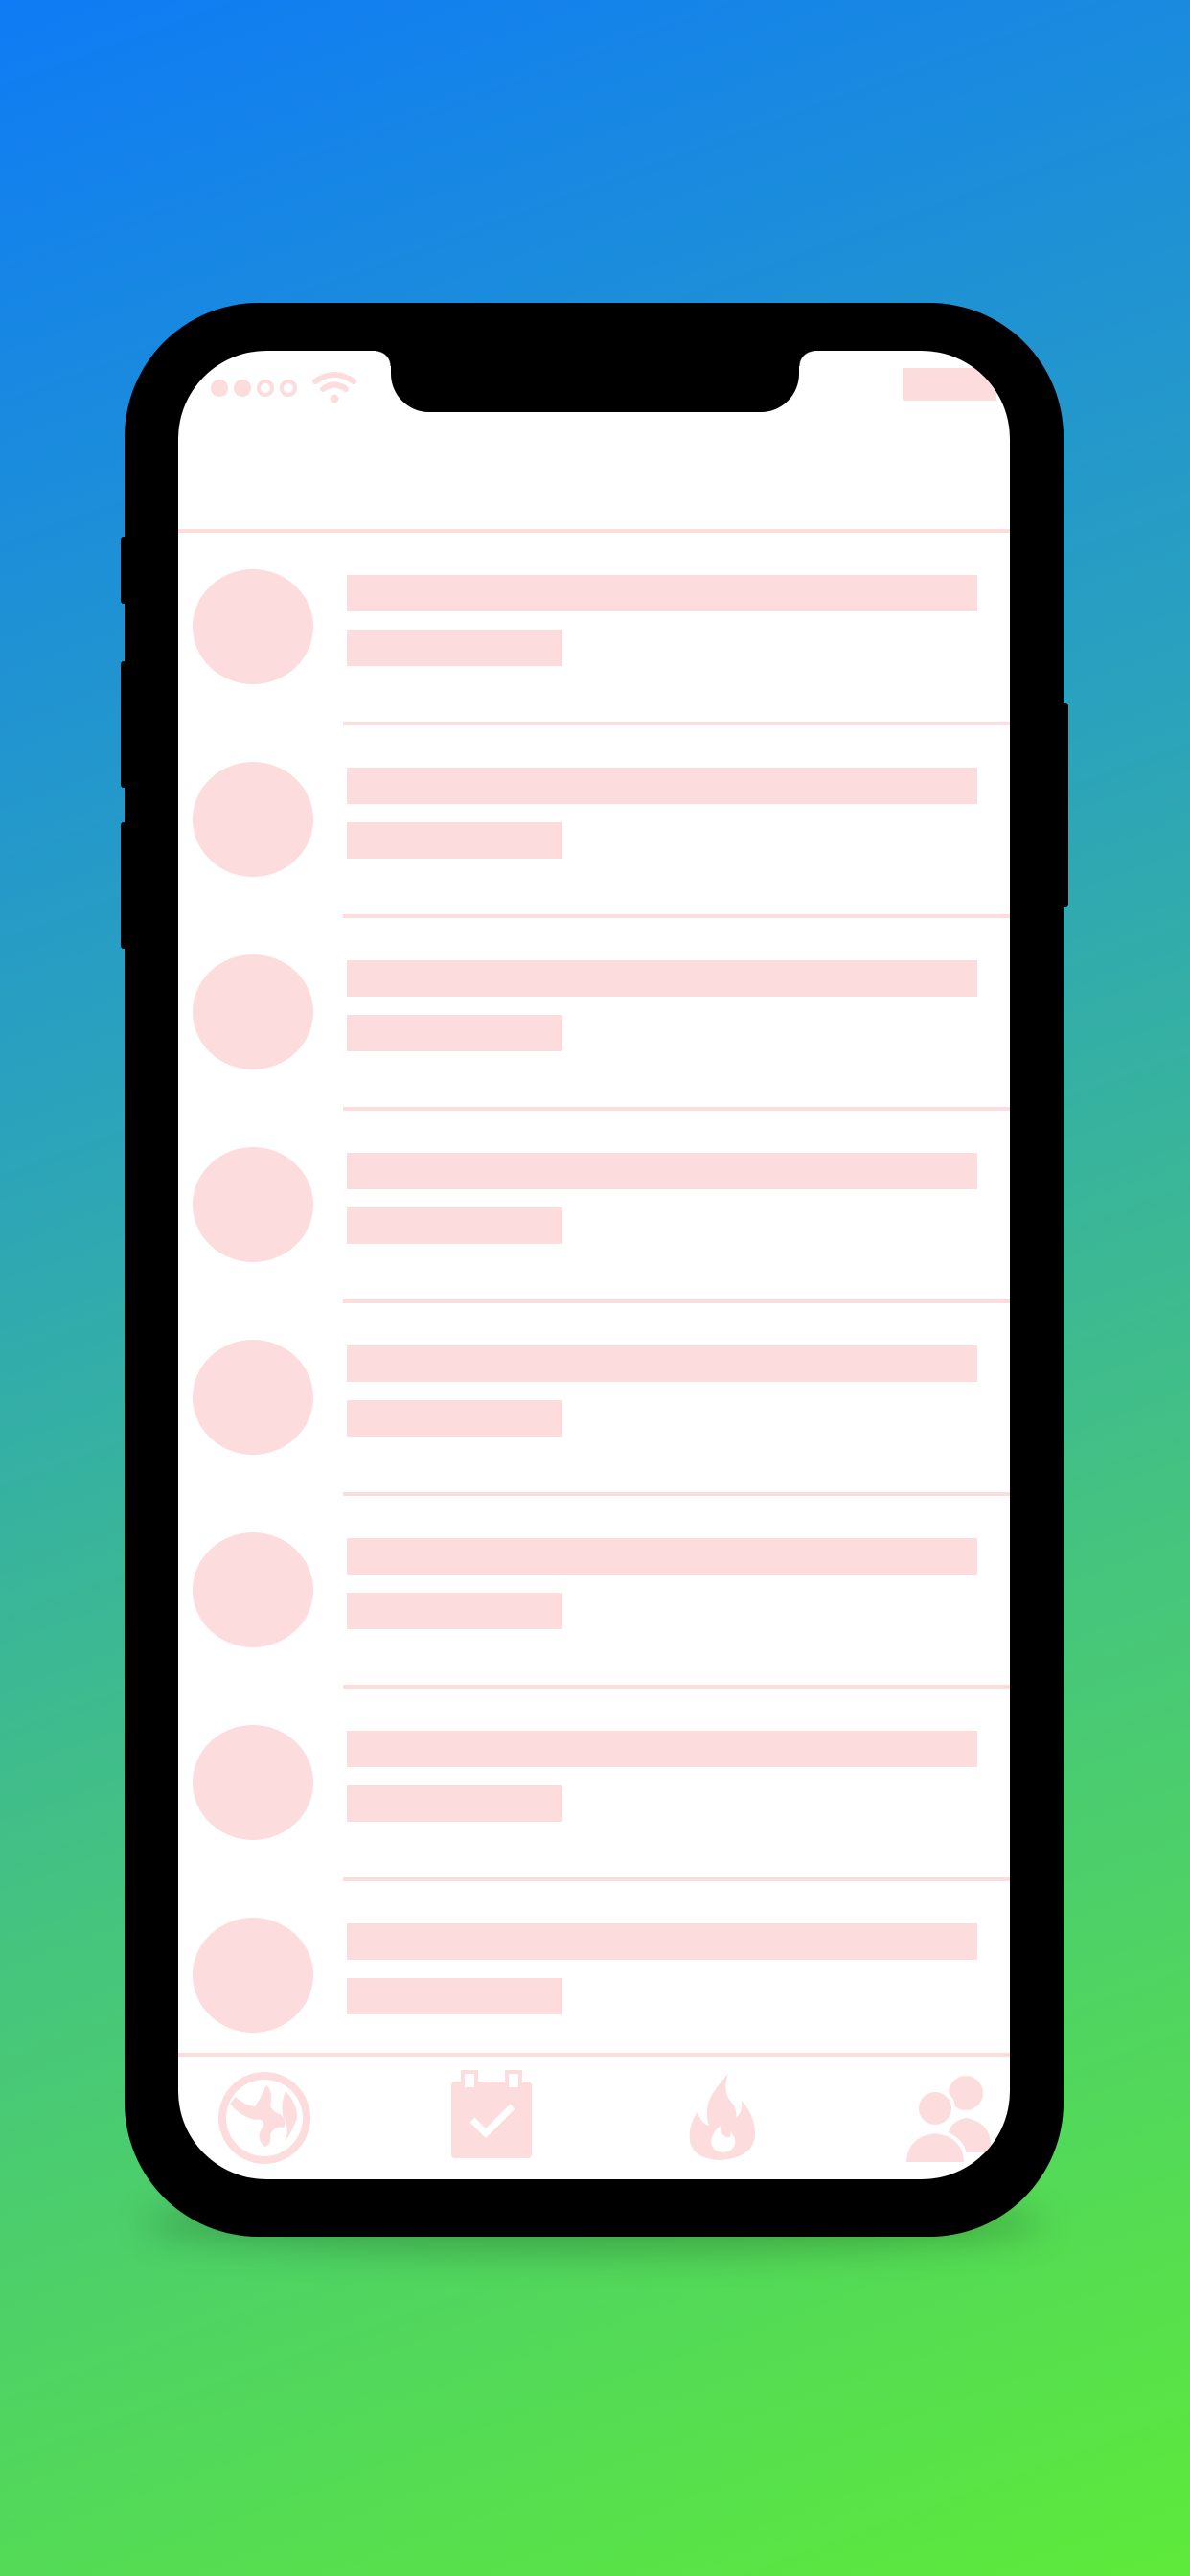 The height and width of the screenshot is (2576, 1190). What do you see at coordinates (334, 387) in the screenshot?
I see `wifi-icon` at bounding box center [334, 387].